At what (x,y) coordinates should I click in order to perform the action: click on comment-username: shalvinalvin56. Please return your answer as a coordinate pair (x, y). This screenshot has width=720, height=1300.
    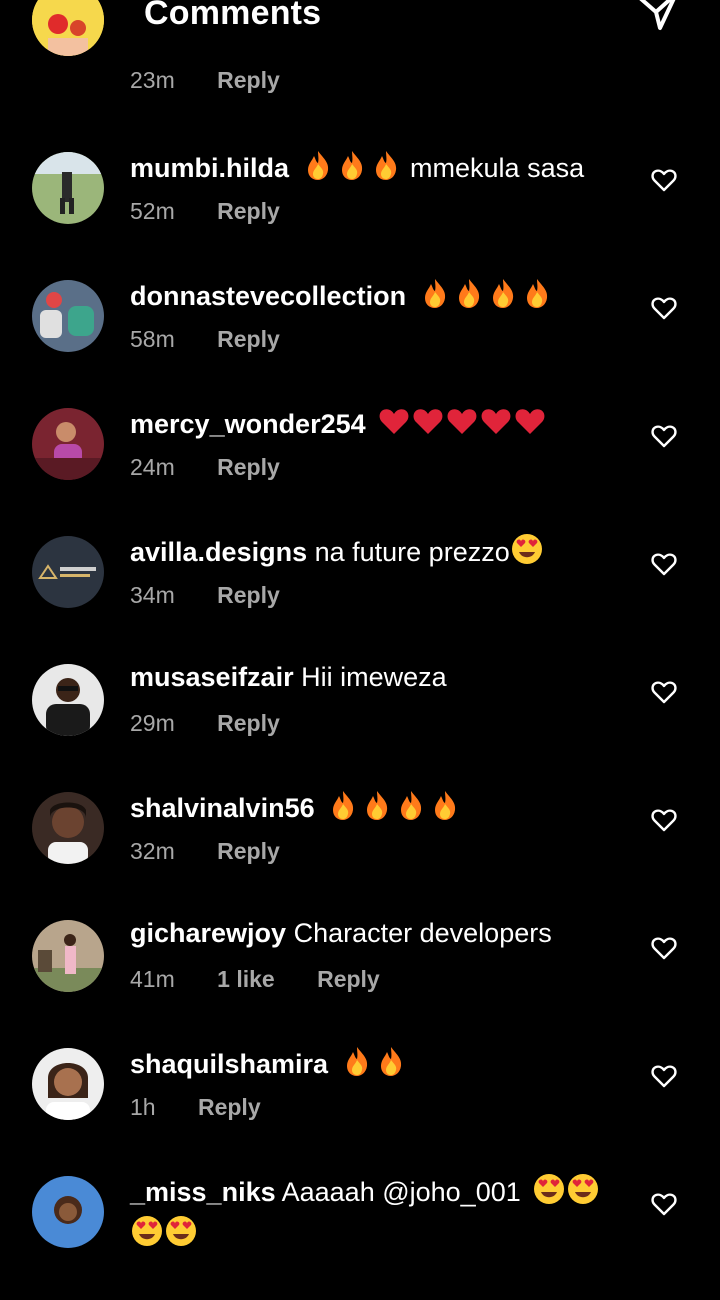
    Looking at the image, I should click on (222, 808).